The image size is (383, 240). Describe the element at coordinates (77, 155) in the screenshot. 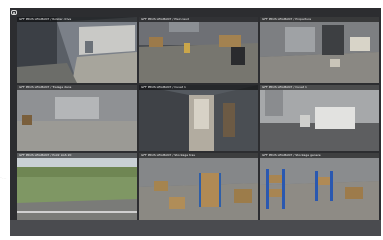

I see `camera-label: GFF PRUS LEGMAN7 / Poldr LGS 20` at that location.